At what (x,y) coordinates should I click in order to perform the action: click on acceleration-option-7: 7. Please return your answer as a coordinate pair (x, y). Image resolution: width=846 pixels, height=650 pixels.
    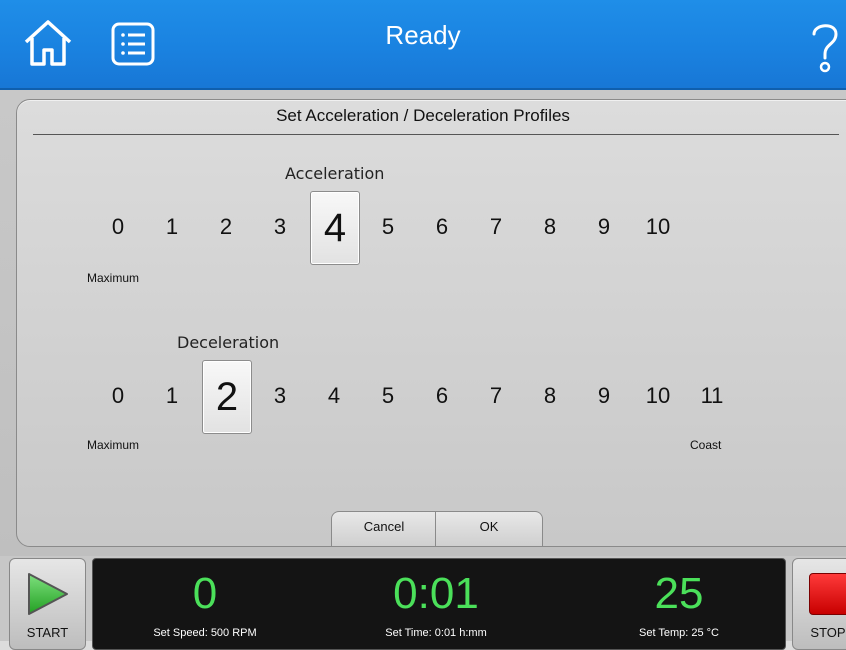
    Looking at the image, I should click on (496, 227).